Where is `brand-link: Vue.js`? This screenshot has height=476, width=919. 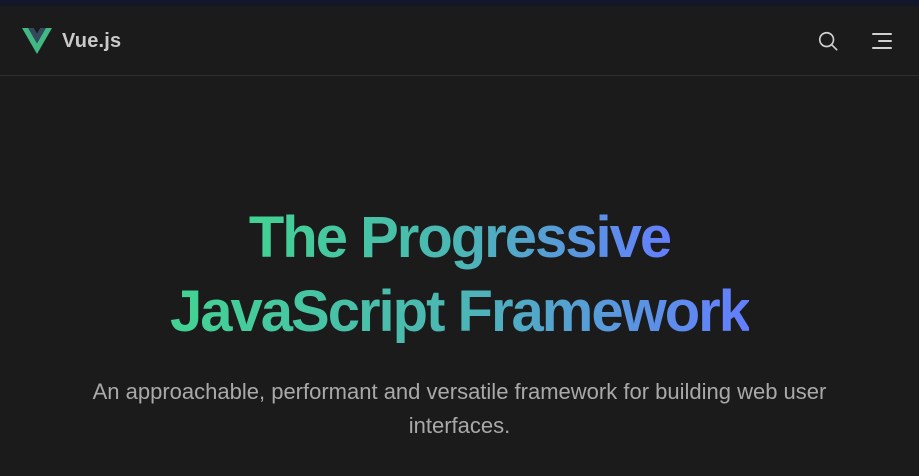 brand-link: Vue.js is located at coordinates (71, 41).